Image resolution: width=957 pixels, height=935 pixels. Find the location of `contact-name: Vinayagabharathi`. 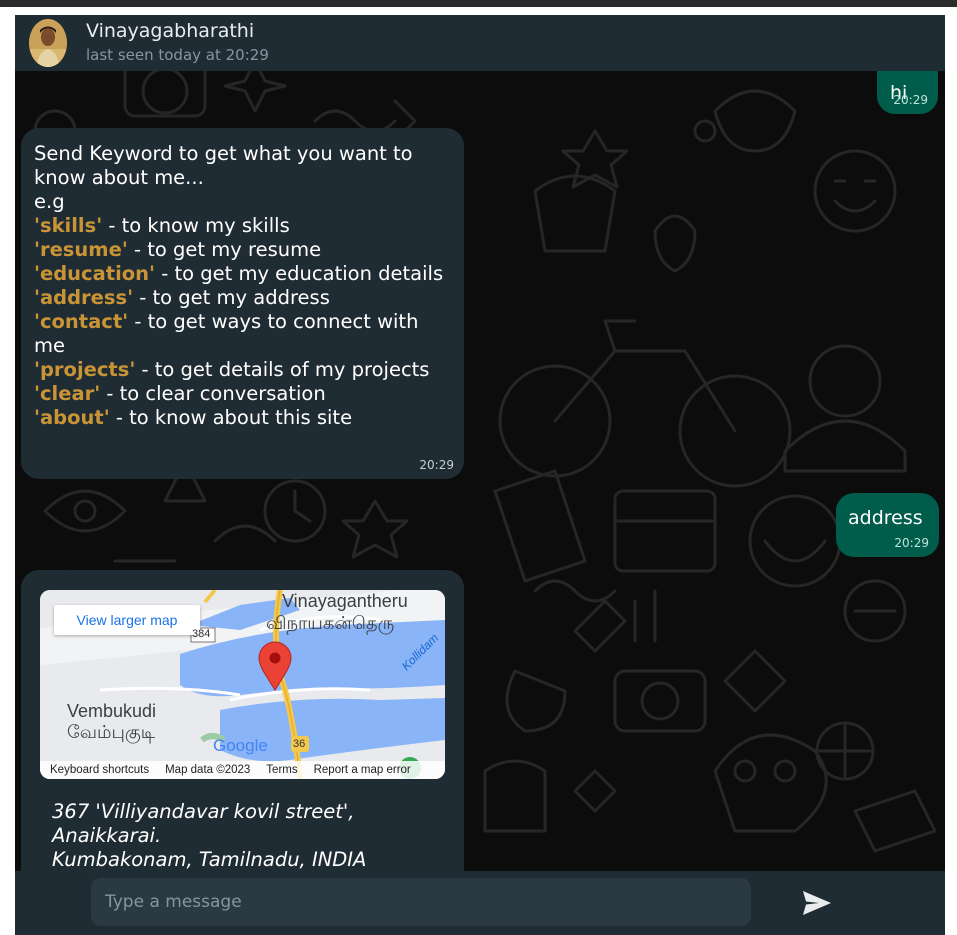

contact-name: Vinayagabharathi is located at coordinates (170, 31).